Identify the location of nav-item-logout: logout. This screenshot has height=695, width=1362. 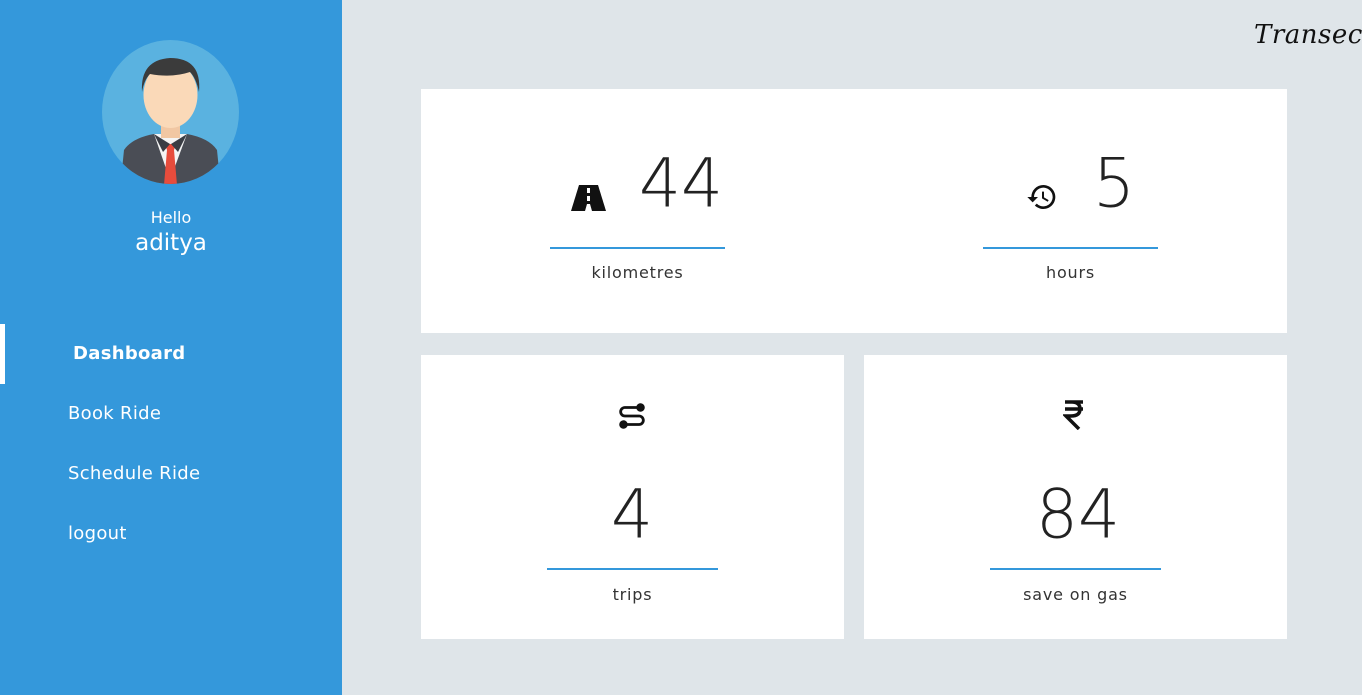
(171, 534).